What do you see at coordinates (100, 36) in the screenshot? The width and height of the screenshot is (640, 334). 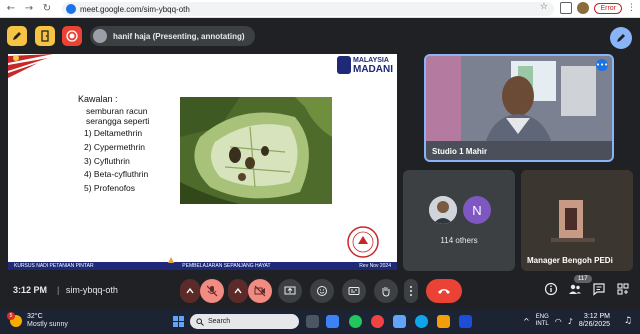 I see `presenter-avatar` at bounding box center [100, 36].